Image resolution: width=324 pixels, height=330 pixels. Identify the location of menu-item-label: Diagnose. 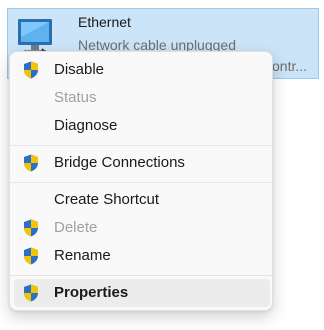
(86, 125).